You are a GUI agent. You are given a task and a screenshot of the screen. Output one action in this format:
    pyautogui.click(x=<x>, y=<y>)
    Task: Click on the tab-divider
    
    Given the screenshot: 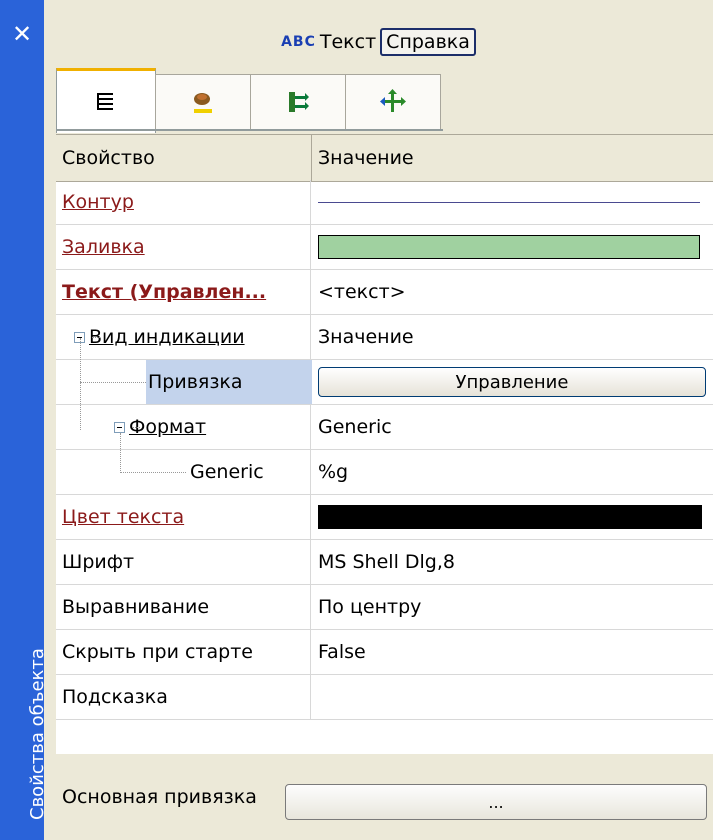 What is the action you would take?
    pyautogui.click(x=249, y=130)
    